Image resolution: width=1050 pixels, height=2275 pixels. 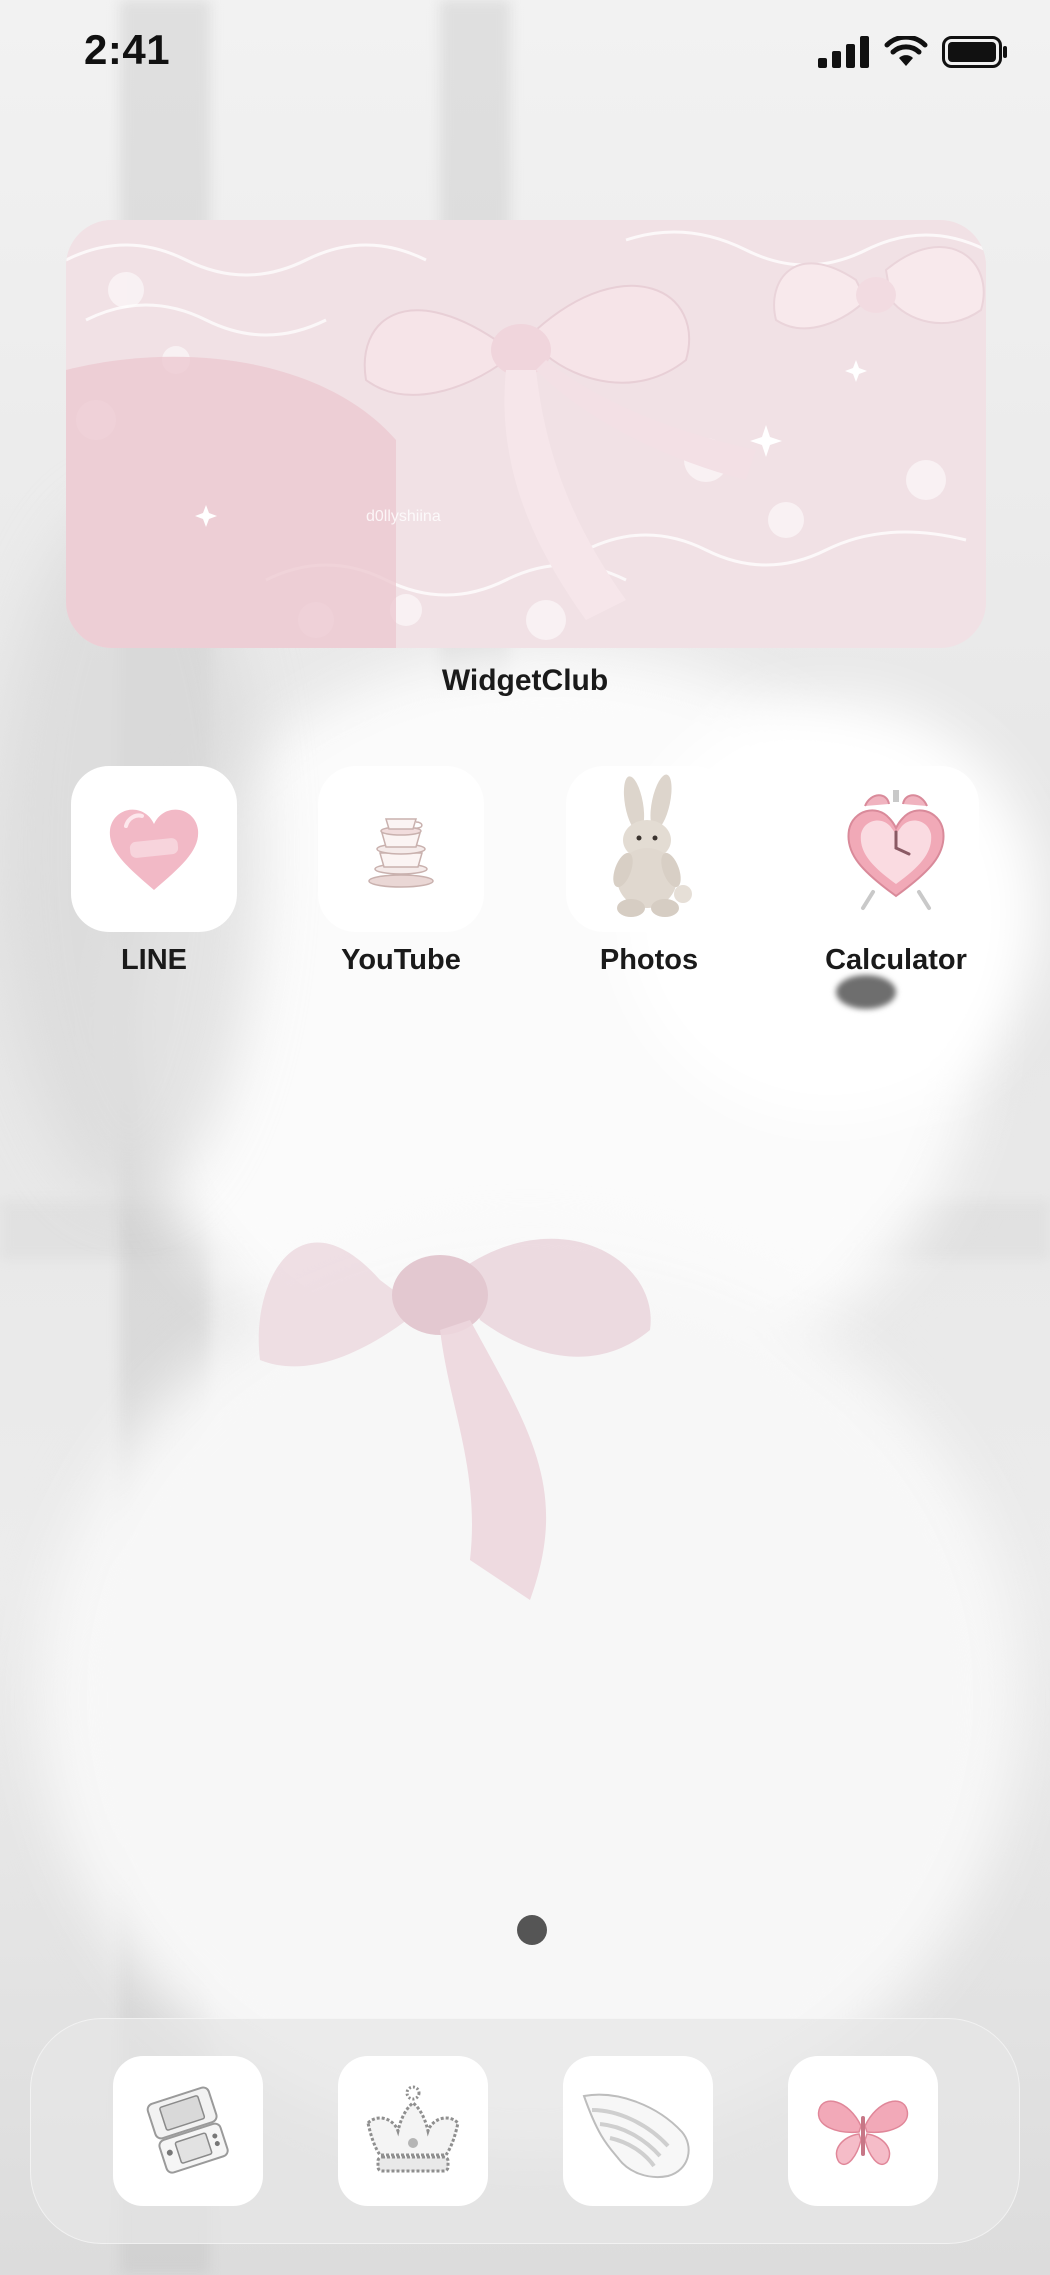 I want to click on app-youtube: YouTube, so click(x=401, y=871).